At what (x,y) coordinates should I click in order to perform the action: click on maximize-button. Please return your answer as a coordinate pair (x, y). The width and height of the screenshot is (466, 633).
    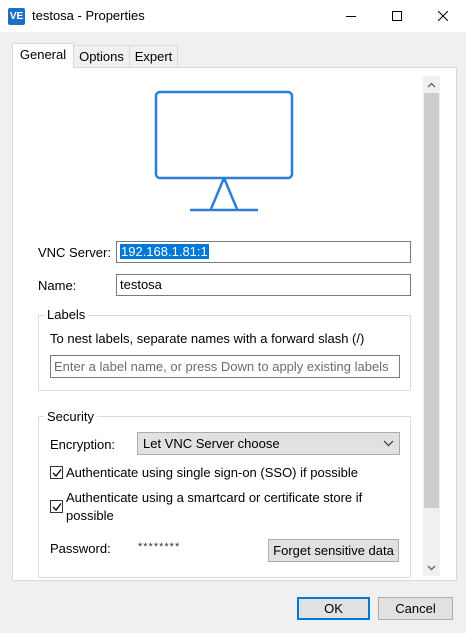
    Looking at the image, I should click on (397, 16).